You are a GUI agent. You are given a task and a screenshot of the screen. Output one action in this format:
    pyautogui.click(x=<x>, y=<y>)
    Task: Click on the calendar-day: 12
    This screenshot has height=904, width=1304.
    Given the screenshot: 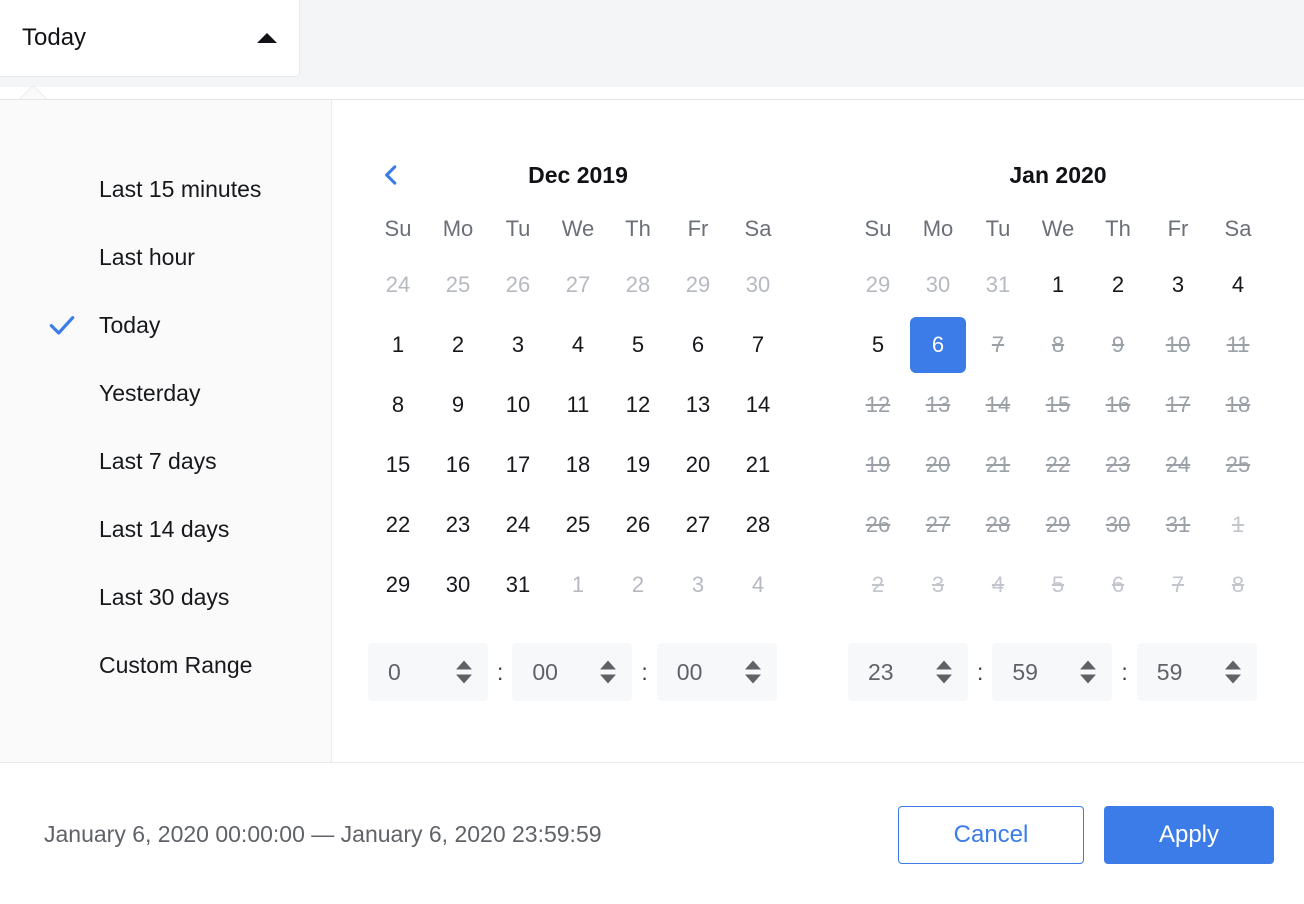 What is the action you would take?
    pyautogui.click(x=638, y=405)
    